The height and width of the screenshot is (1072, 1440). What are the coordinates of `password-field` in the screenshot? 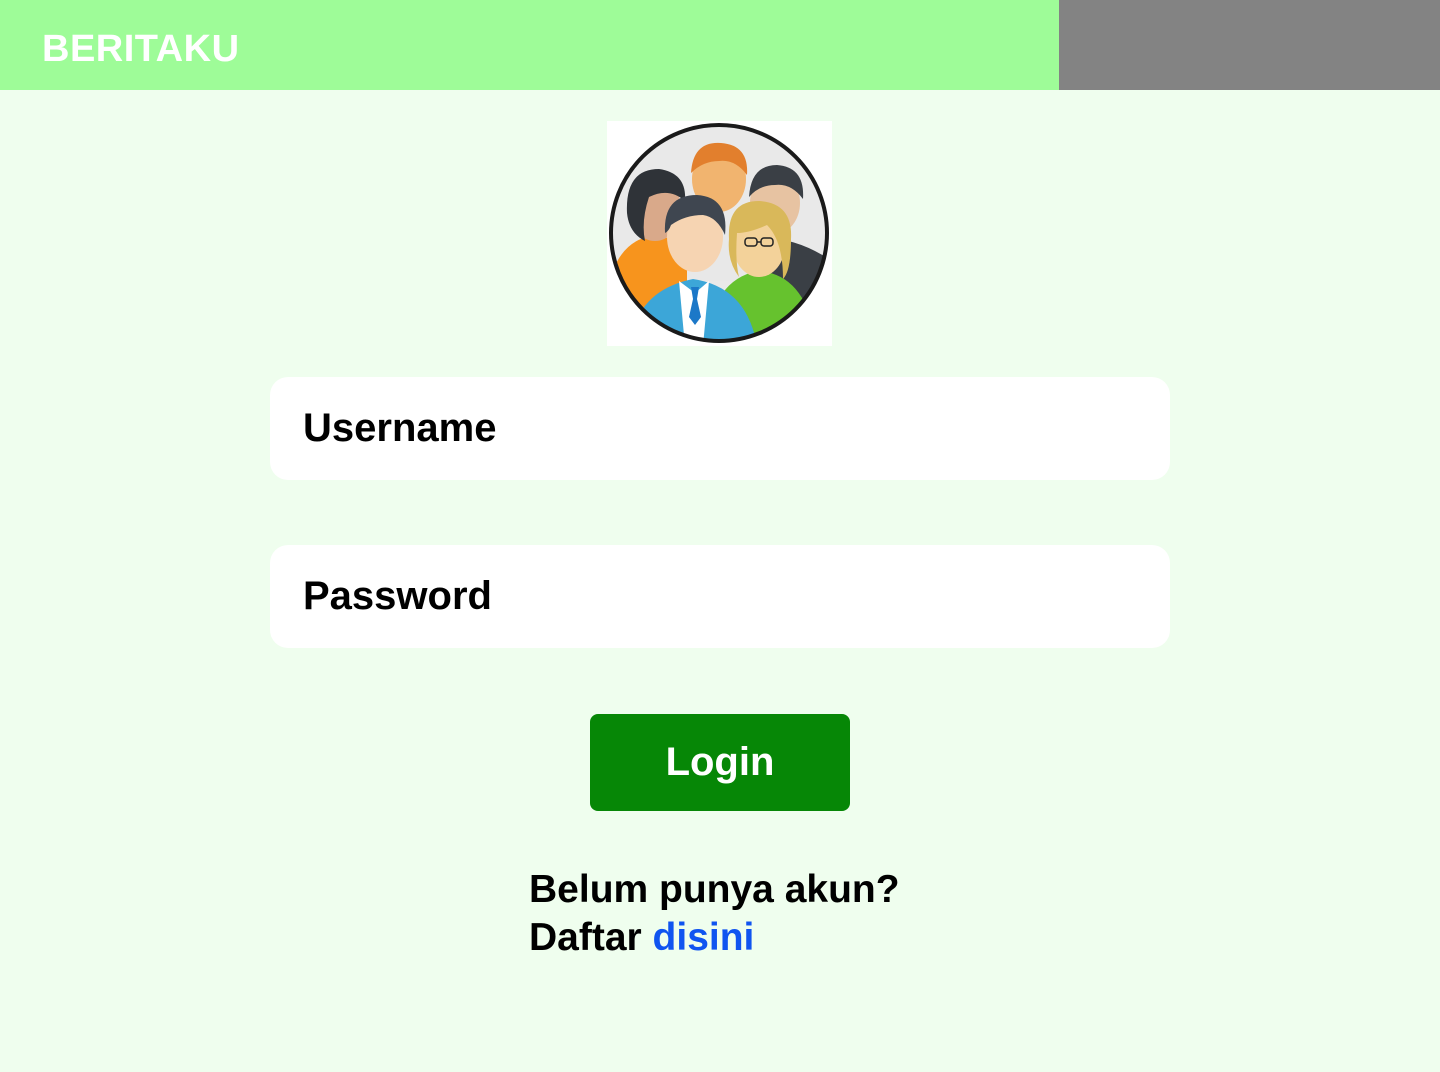 It's located at (720, 596).